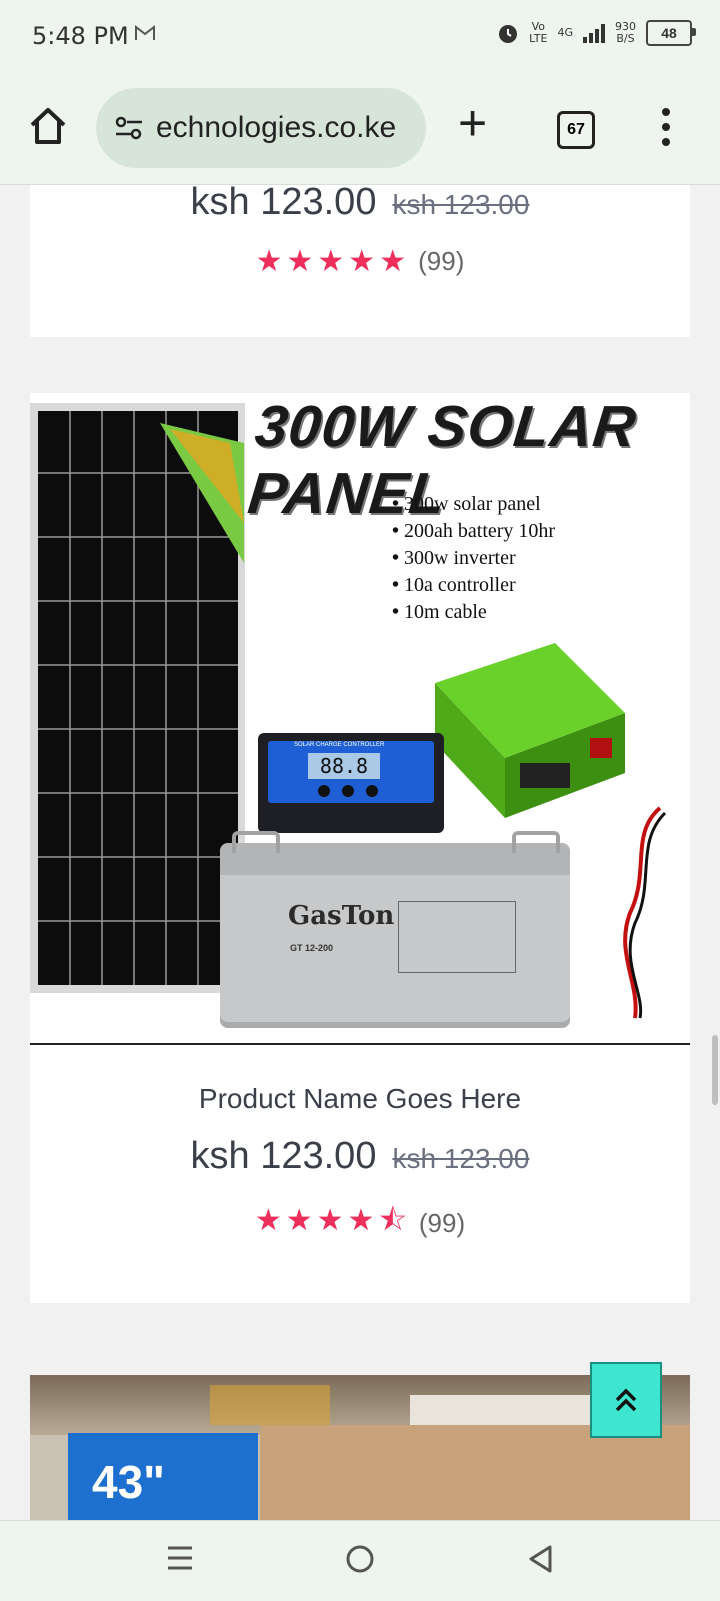 The height and width of the screenshot is (1601, 720). What do you see at coordinates (540, 1561) in the screenshot?
I see `back-icon` at bounding box center [540, 1561].